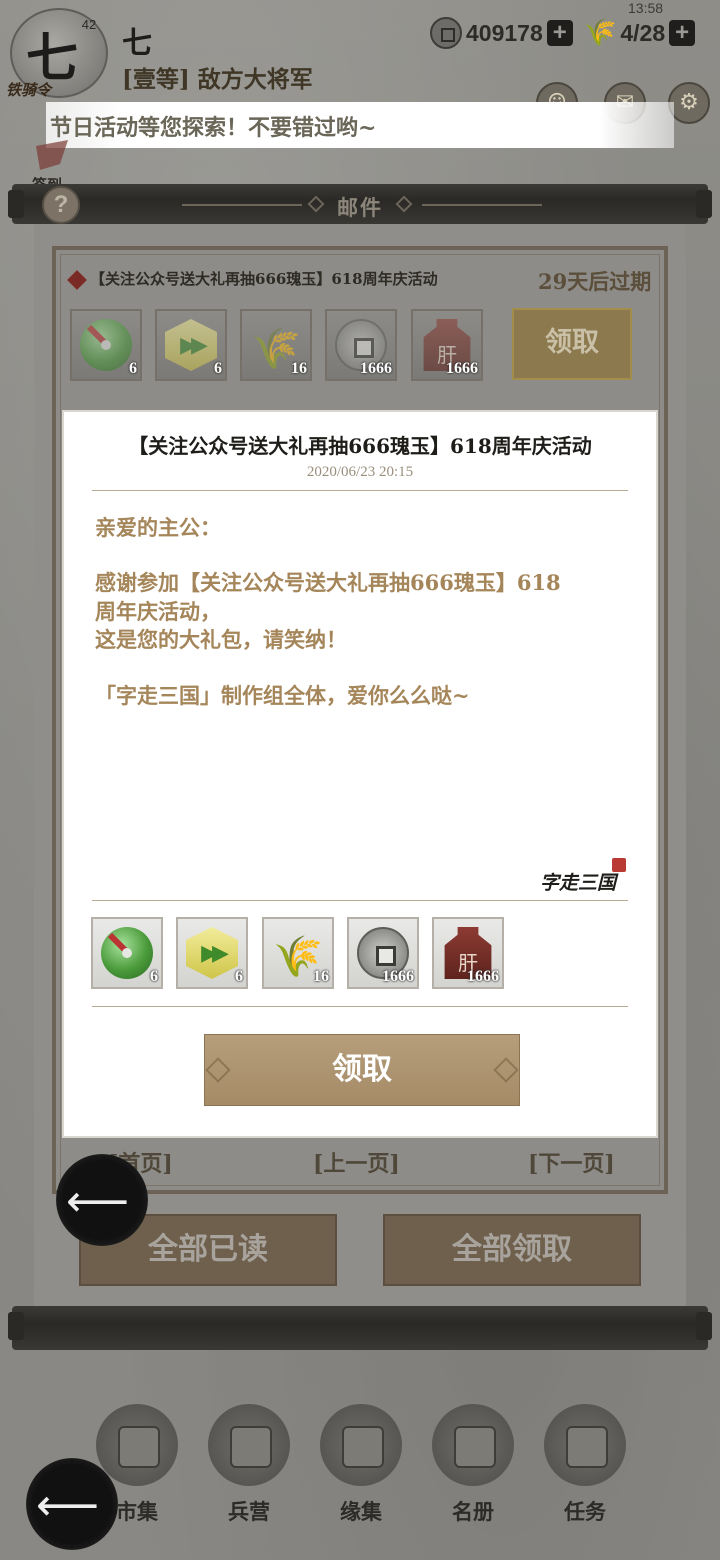 Image resolution: width=720 pixels, height=1560 pixels. I want to click on checkin-side-button: 签到, so click(52, 167).